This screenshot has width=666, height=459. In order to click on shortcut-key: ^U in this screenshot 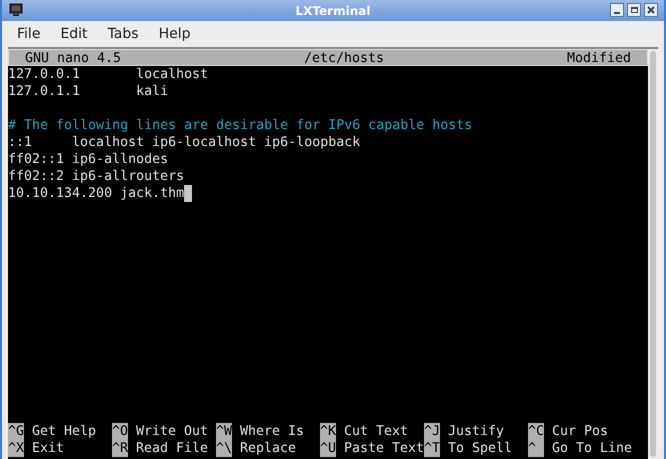, I will do `click(328, 448)`.